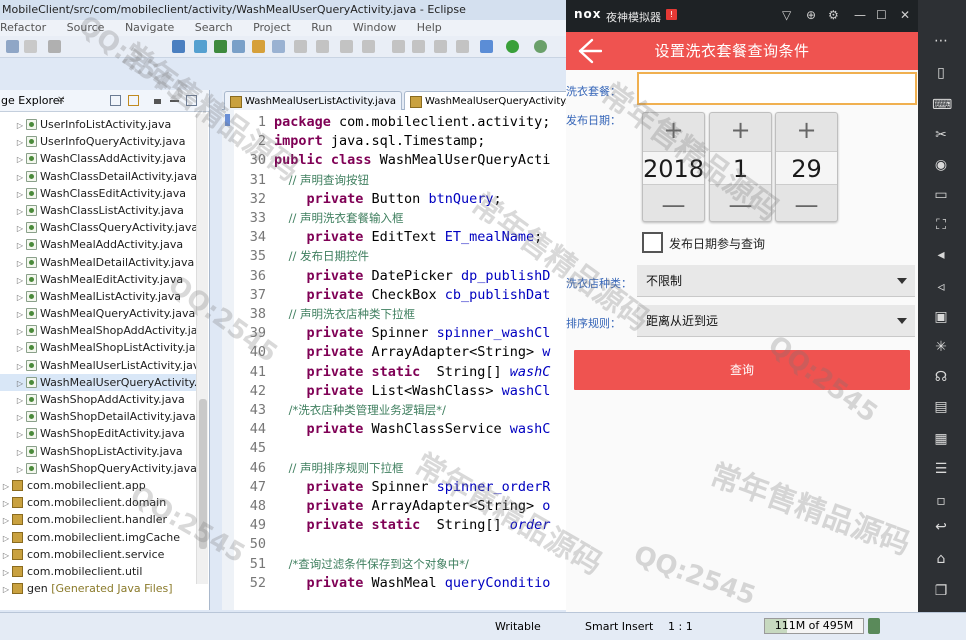  What do you see at coordinates (214, 28) in the screenshot?
I see `menu-search: Search` at bounding box center [214, 28].